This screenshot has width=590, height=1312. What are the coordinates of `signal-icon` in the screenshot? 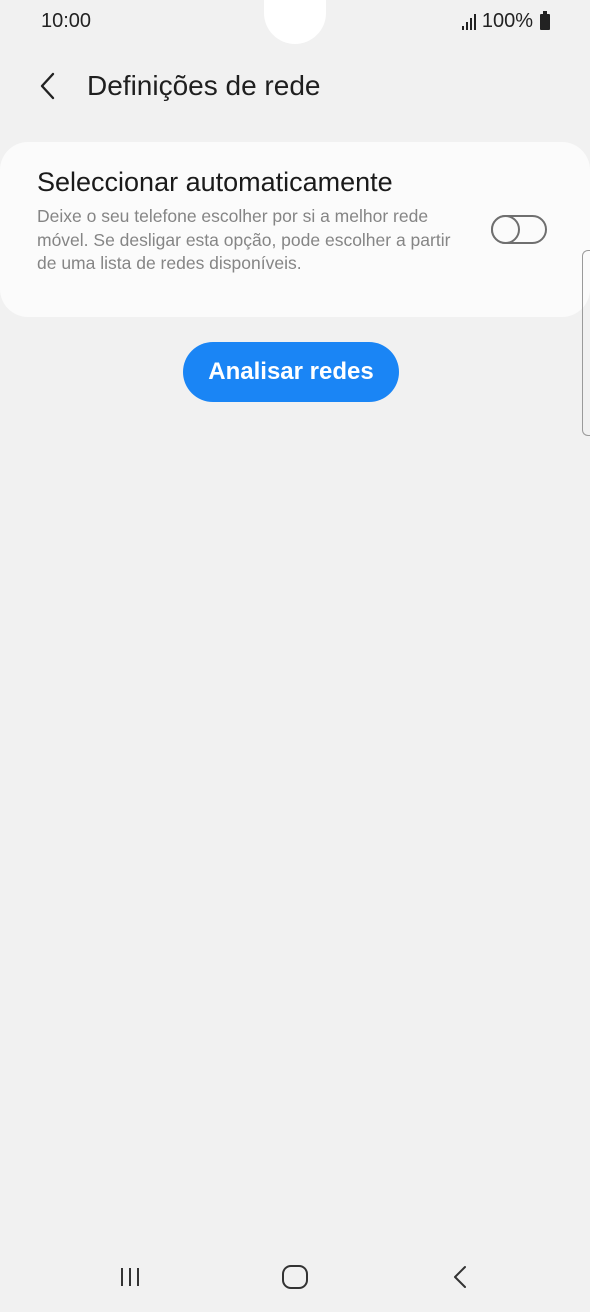 It's located at (468, 21).